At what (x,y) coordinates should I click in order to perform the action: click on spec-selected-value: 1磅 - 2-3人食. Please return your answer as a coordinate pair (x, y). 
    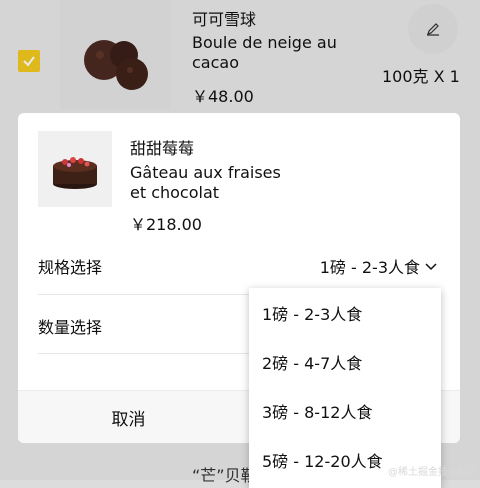
    Looking at the image, I should click on (369, 267).